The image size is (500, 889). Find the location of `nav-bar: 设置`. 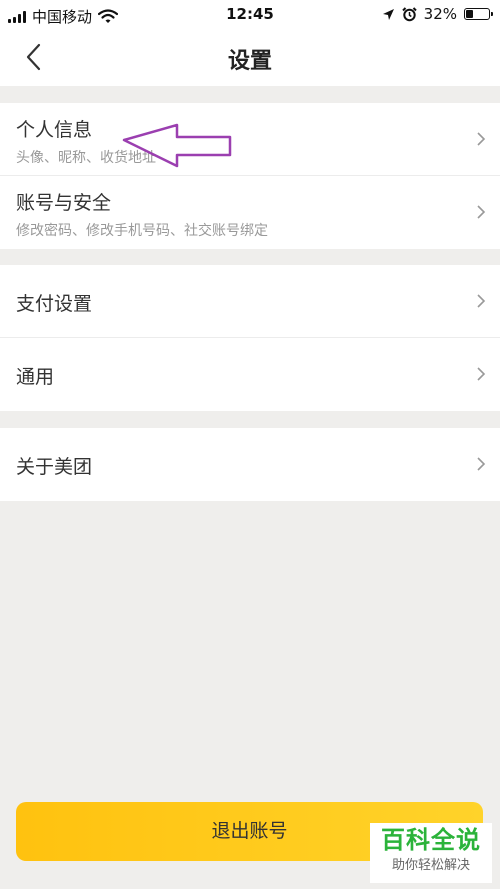

nav-bar: 设置 is located at coordinates (250, 58).